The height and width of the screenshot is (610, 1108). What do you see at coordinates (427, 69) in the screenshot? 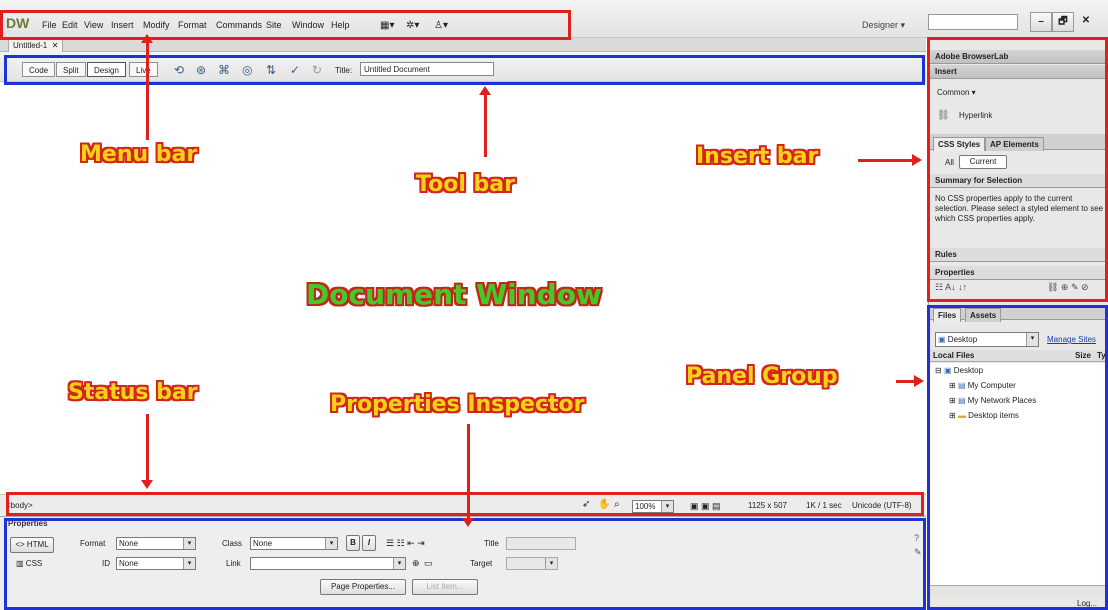
I see `document-title-field: Untitled Document` at bounding box center [427, 69].